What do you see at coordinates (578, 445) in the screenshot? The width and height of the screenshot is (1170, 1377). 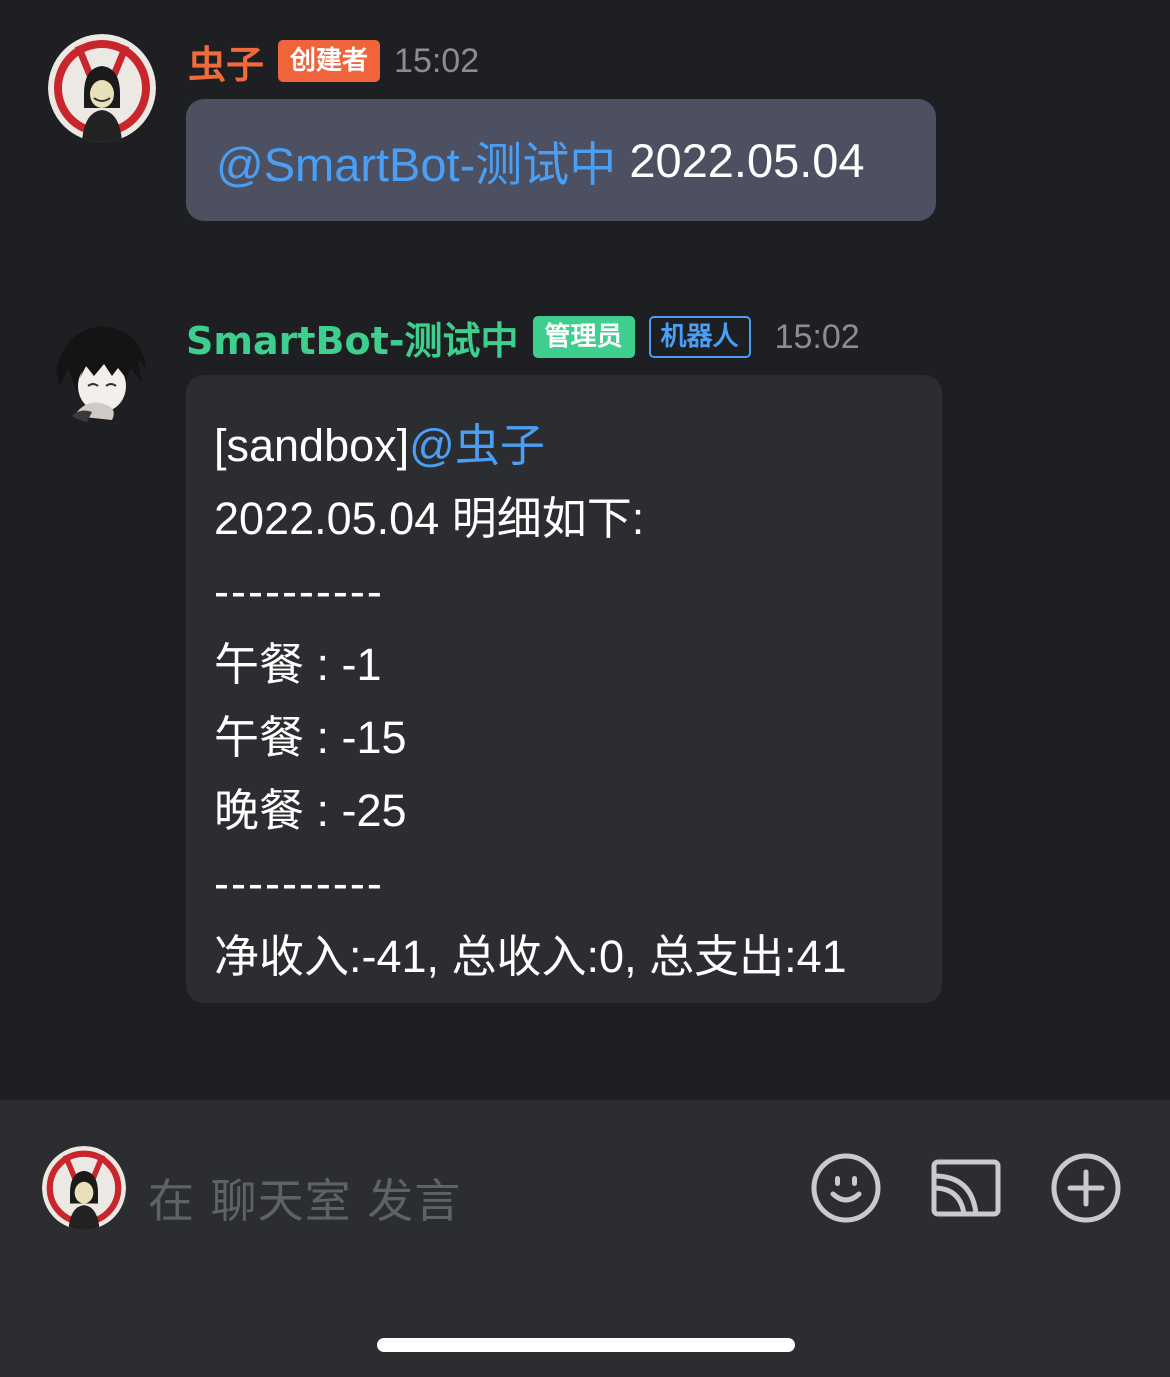 I see `message-line: [sandbox]@虫子` at bounding box center [578, 445].